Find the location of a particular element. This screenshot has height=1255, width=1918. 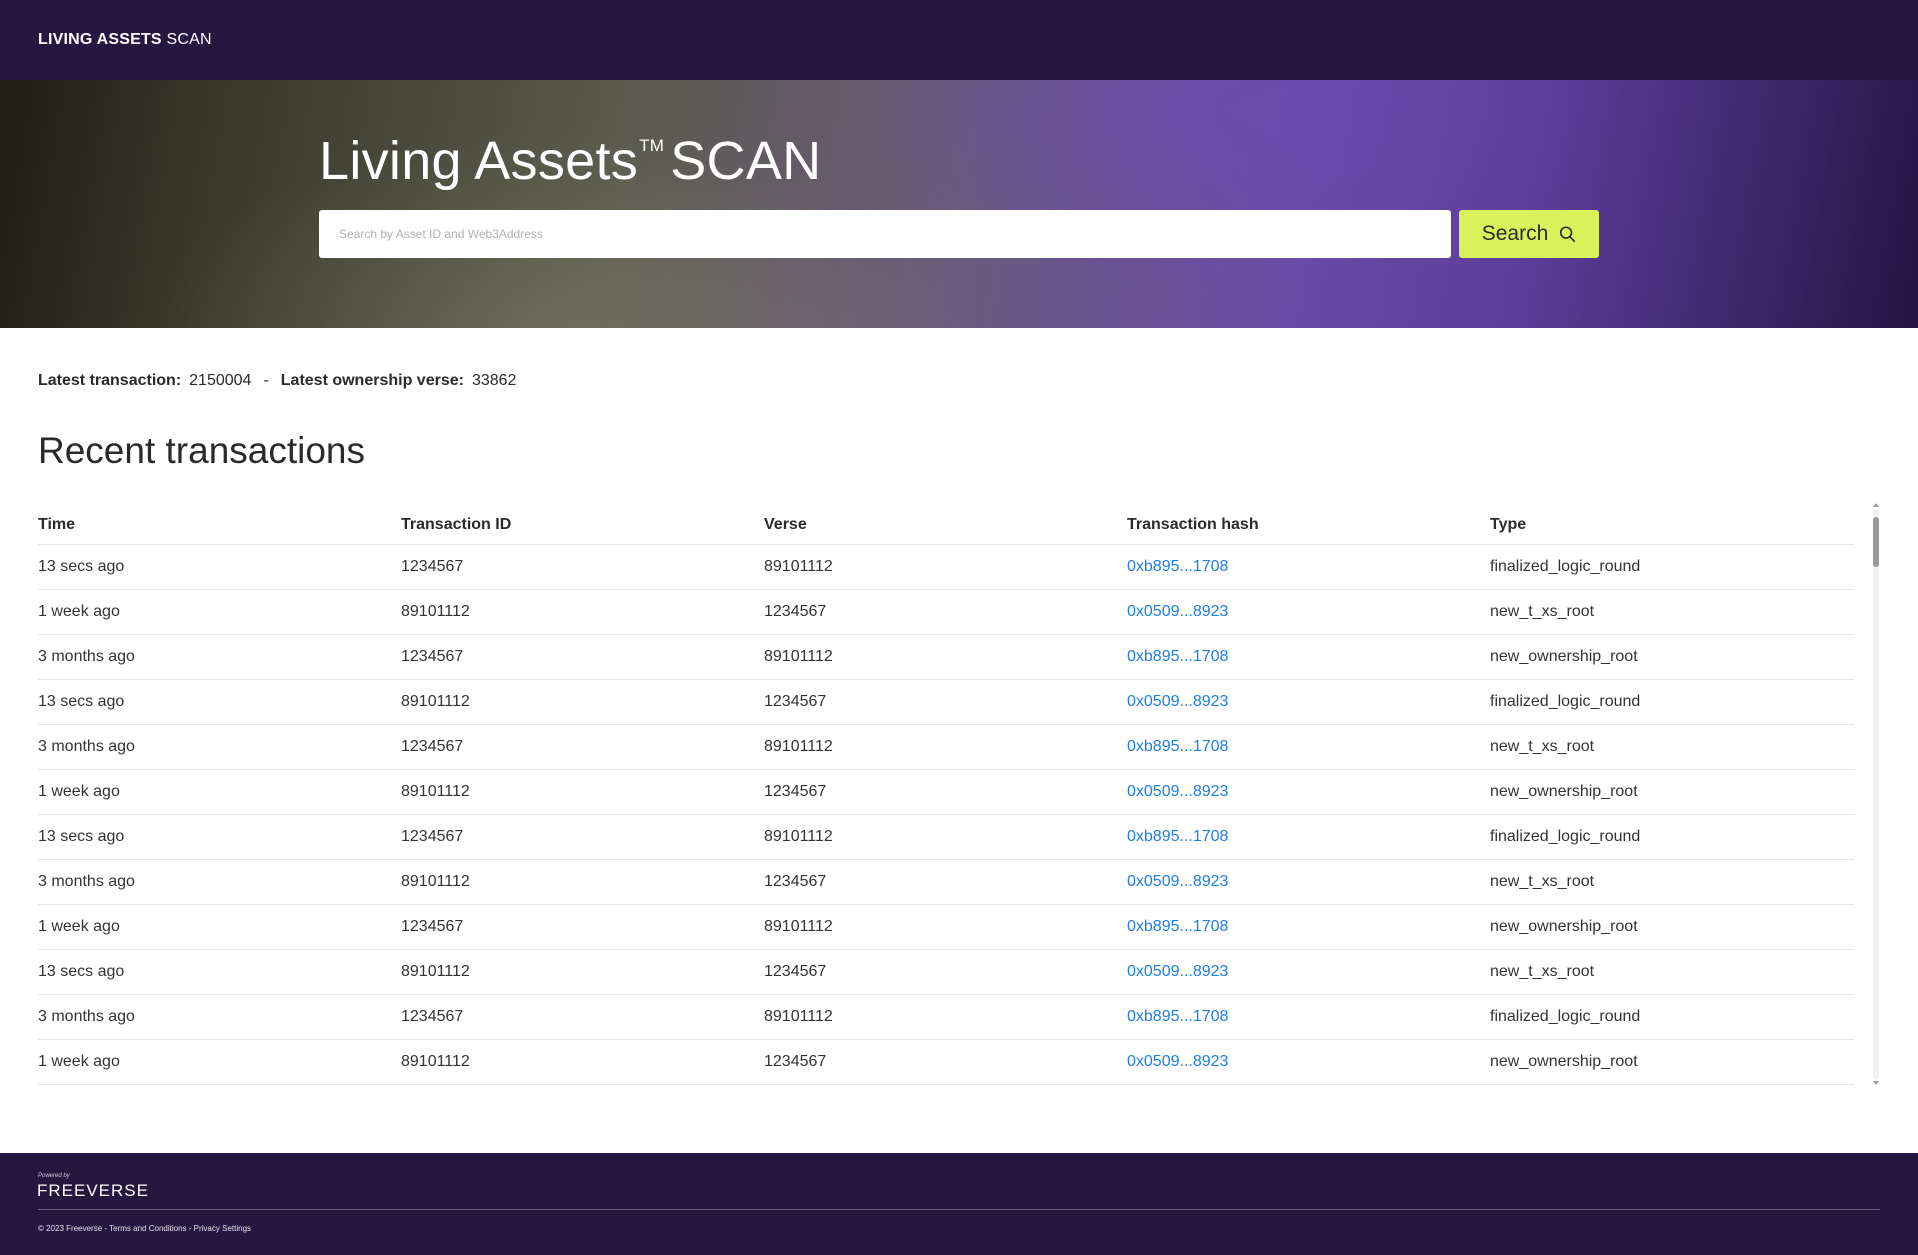

table-scrollbar is located at coordinates (1876, 794).